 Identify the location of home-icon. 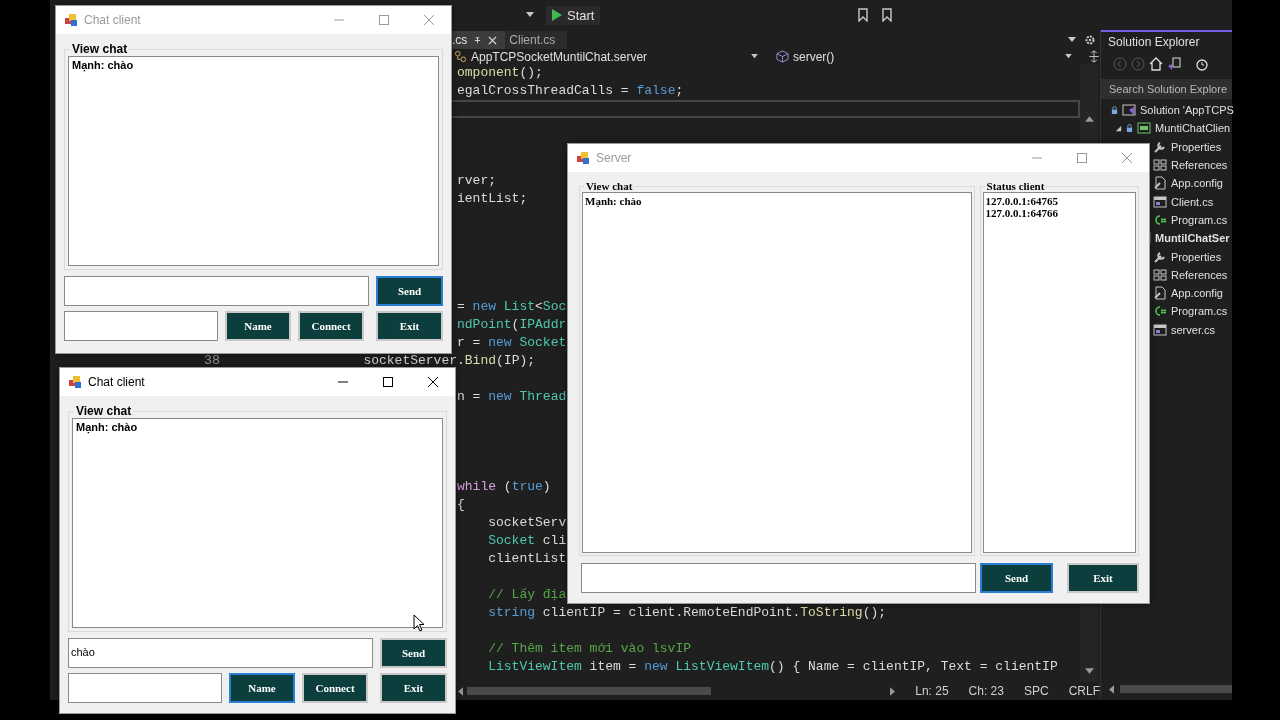
(1156, 64).